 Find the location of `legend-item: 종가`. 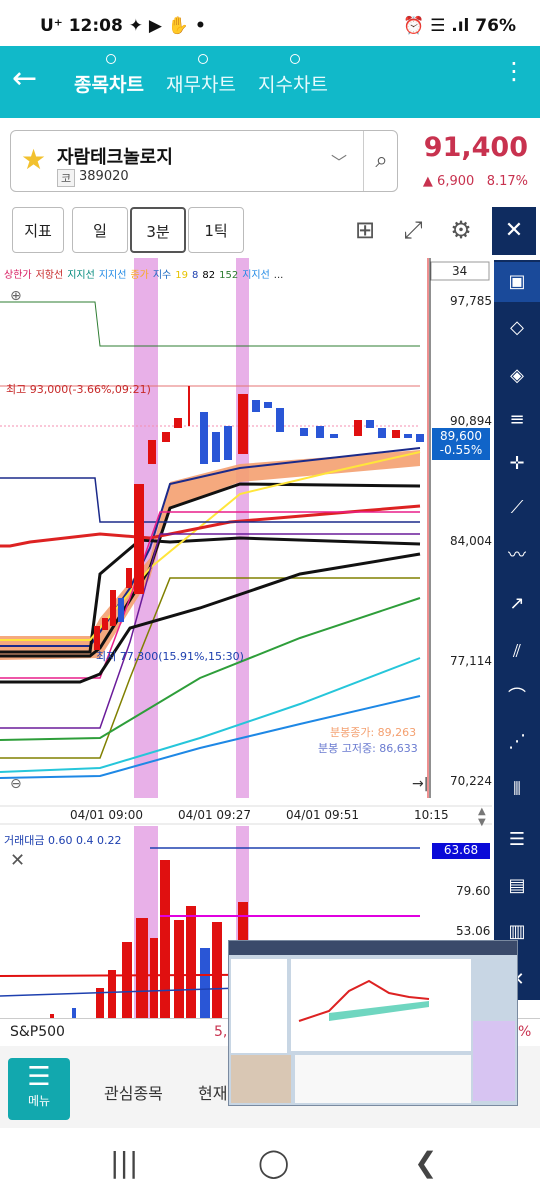

legend-item: 종가 is located at coordinates (139, 275).